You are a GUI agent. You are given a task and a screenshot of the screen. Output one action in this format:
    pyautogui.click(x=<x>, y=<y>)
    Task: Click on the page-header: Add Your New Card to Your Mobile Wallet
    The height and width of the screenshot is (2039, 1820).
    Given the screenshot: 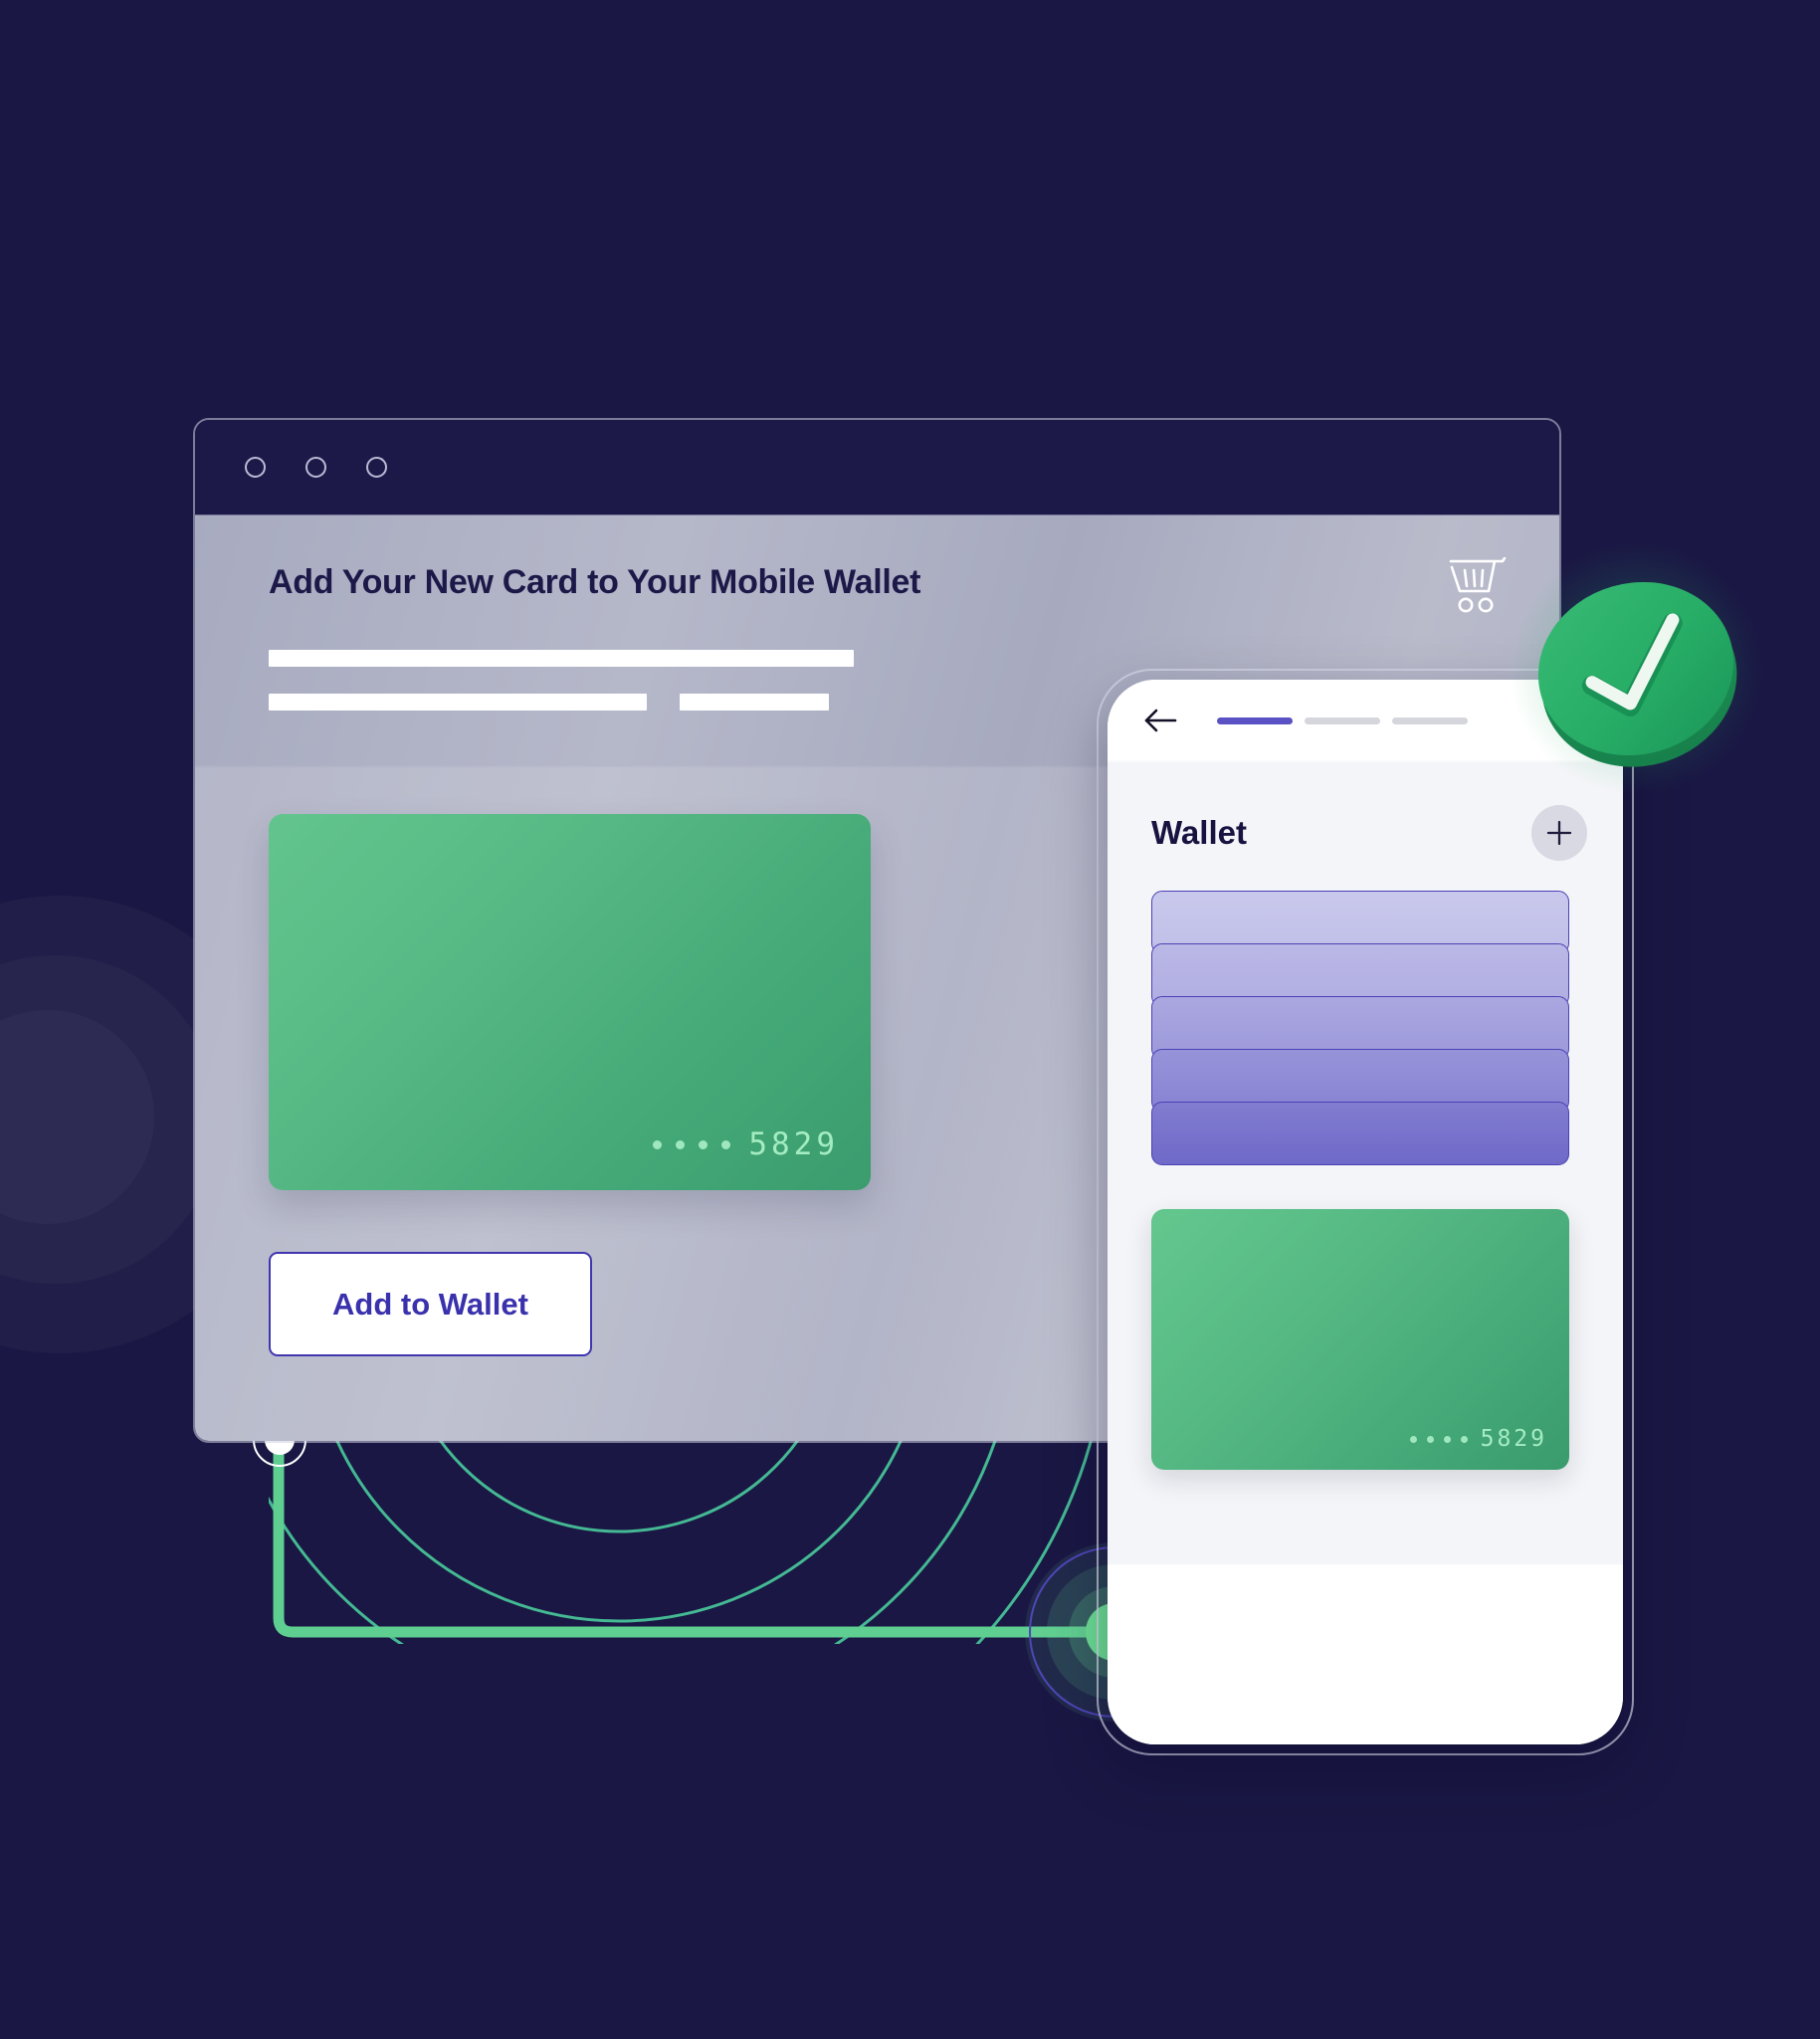 What is the action you would take?
    pyautogui.click(x=877, y=565)
    